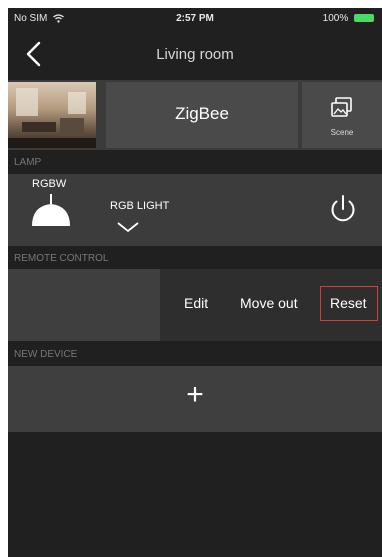  I want to click on edit-button: Edit, so click(196, 303).